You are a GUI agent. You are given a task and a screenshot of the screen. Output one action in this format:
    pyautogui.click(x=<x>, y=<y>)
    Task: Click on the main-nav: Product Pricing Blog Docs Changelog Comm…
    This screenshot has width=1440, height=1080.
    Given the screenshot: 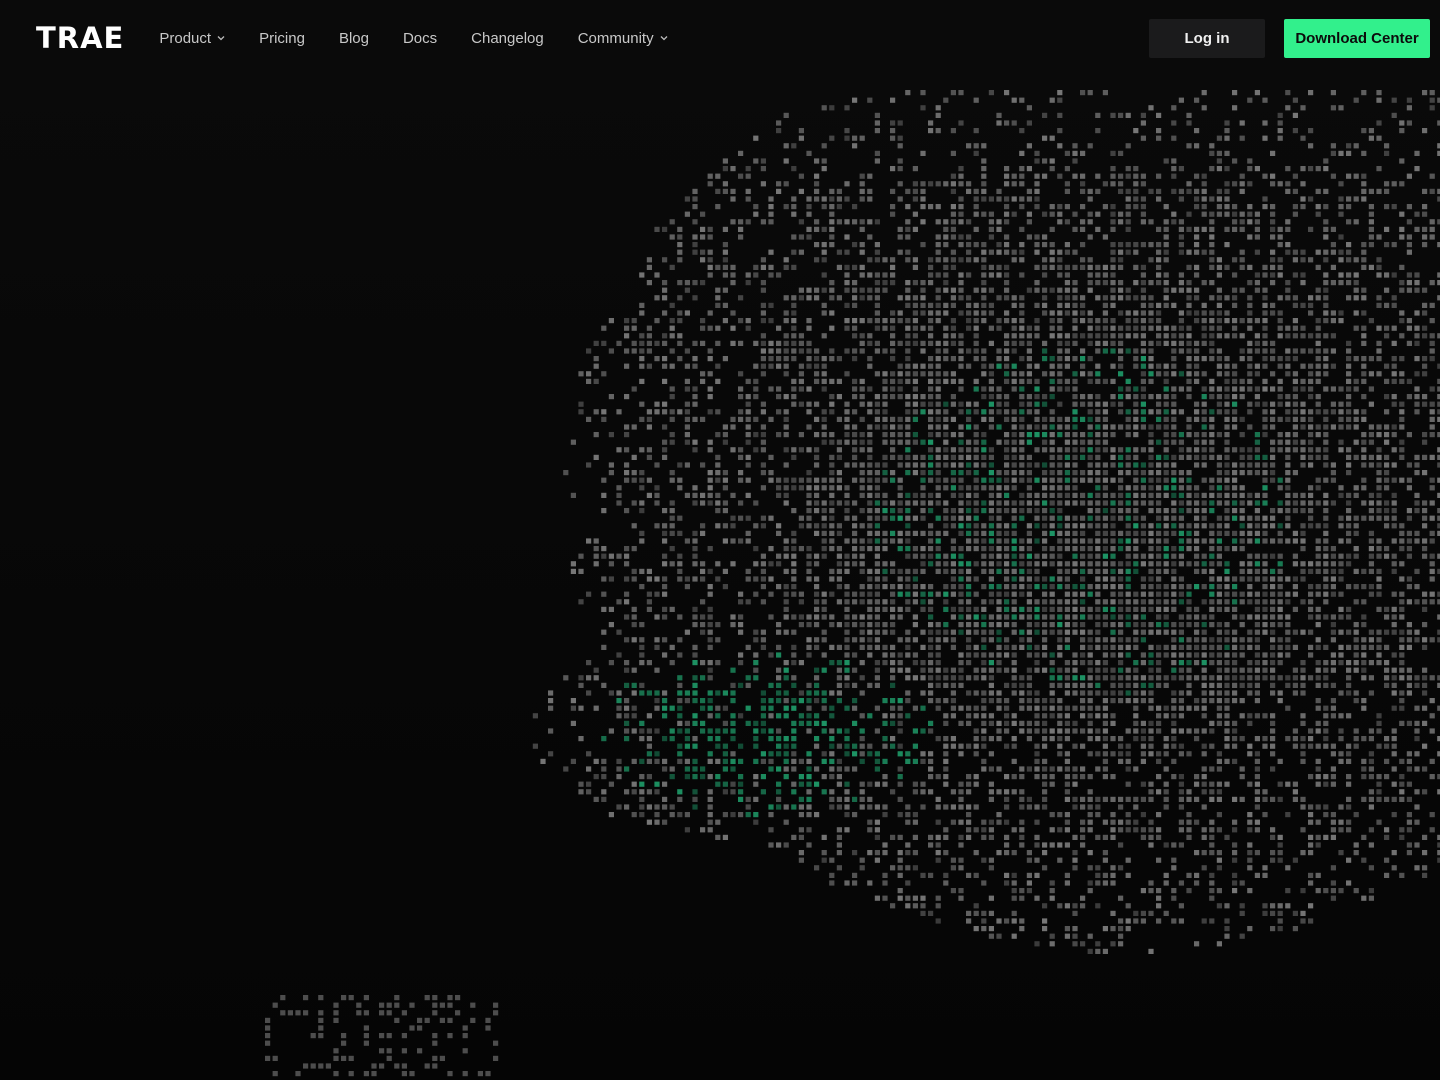 What is the action you would take?
    pyautogui.click(x=430, y=38)
    